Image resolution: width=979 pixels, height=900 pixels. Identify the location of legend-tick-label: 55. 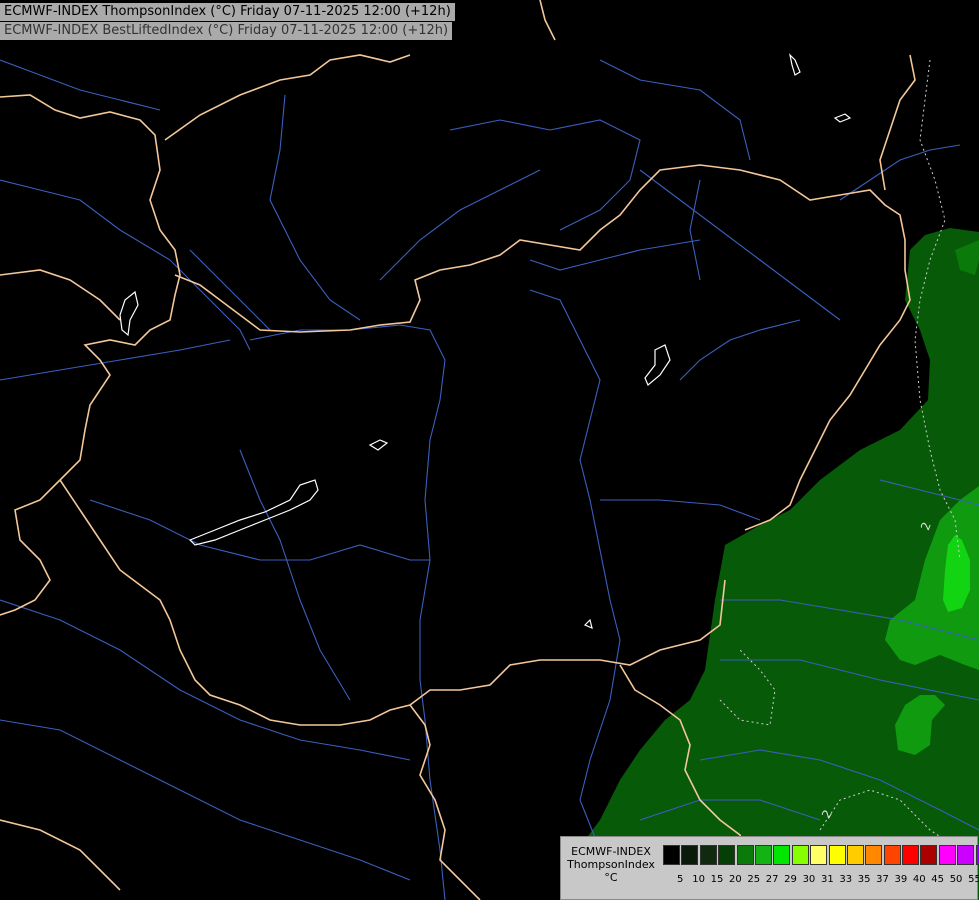
(973, 879).